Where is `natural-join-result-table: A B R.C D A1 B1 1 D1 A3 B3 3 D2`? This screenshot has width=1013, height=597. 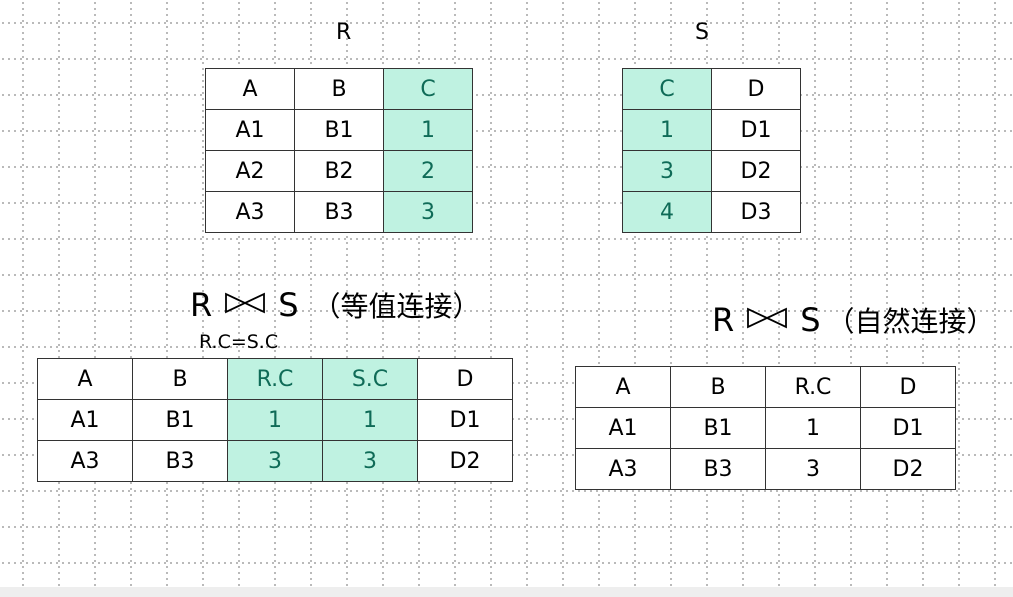 natural-join-result-table: A B R.C D A1 B1 1 D1 A3 B3 3 D2 is located at coordinates (765, 428).